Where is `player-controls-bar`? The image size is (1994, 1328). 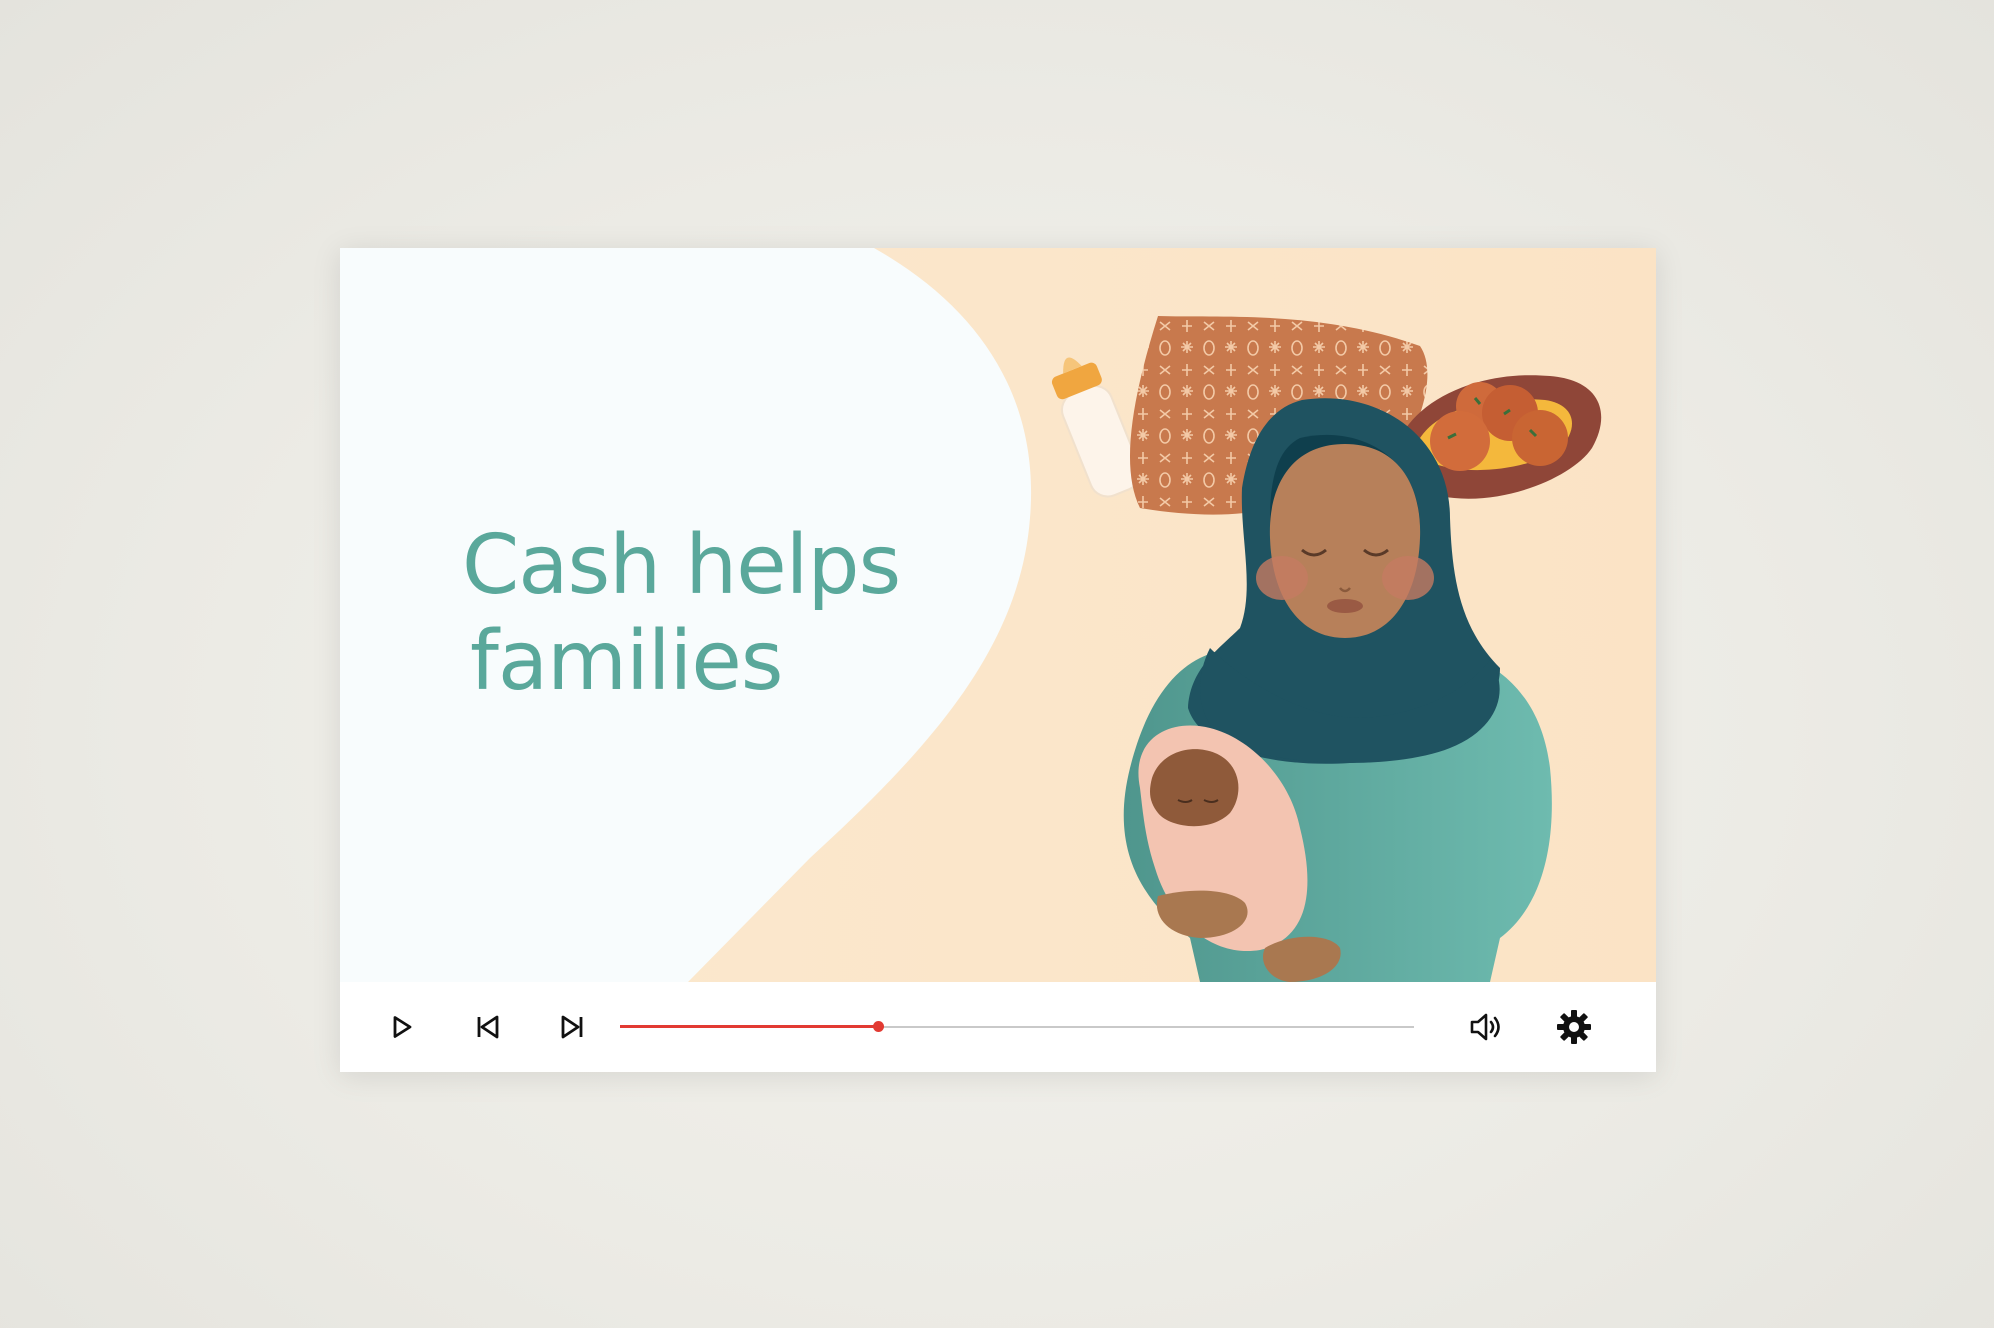
player-controls-bar is located at coordinates (998, 1027).